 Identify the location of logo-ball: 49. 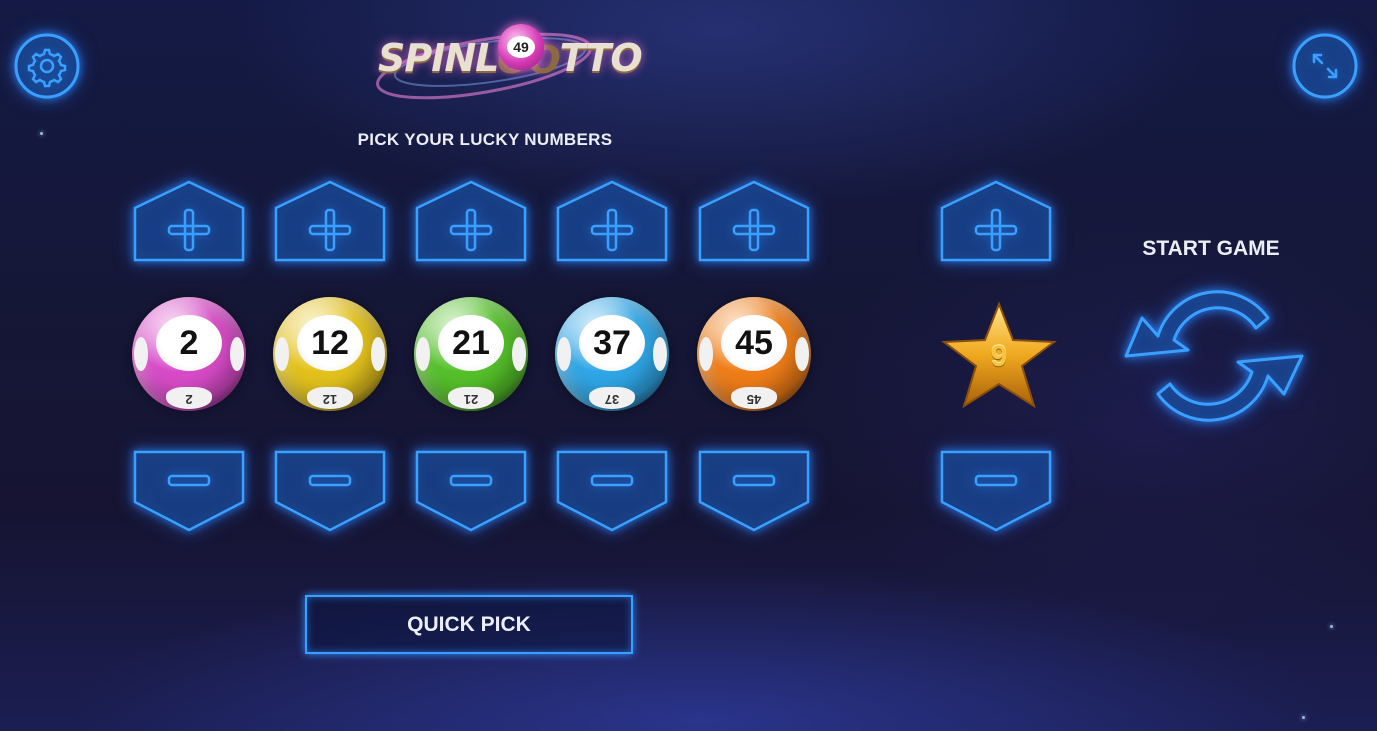
(521, 47).